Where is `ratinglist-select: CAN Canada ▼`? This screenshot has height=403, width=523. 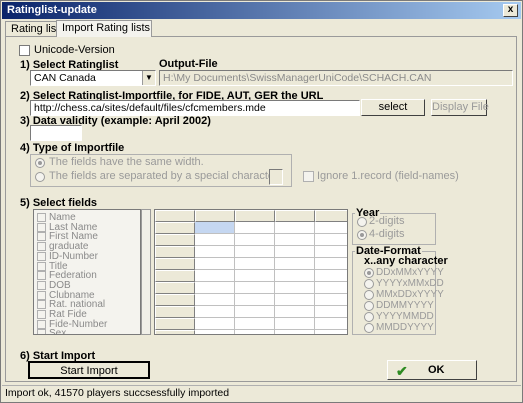 ratinglist-select: CAN Canada ▼ is located at coordinates (93, 78).